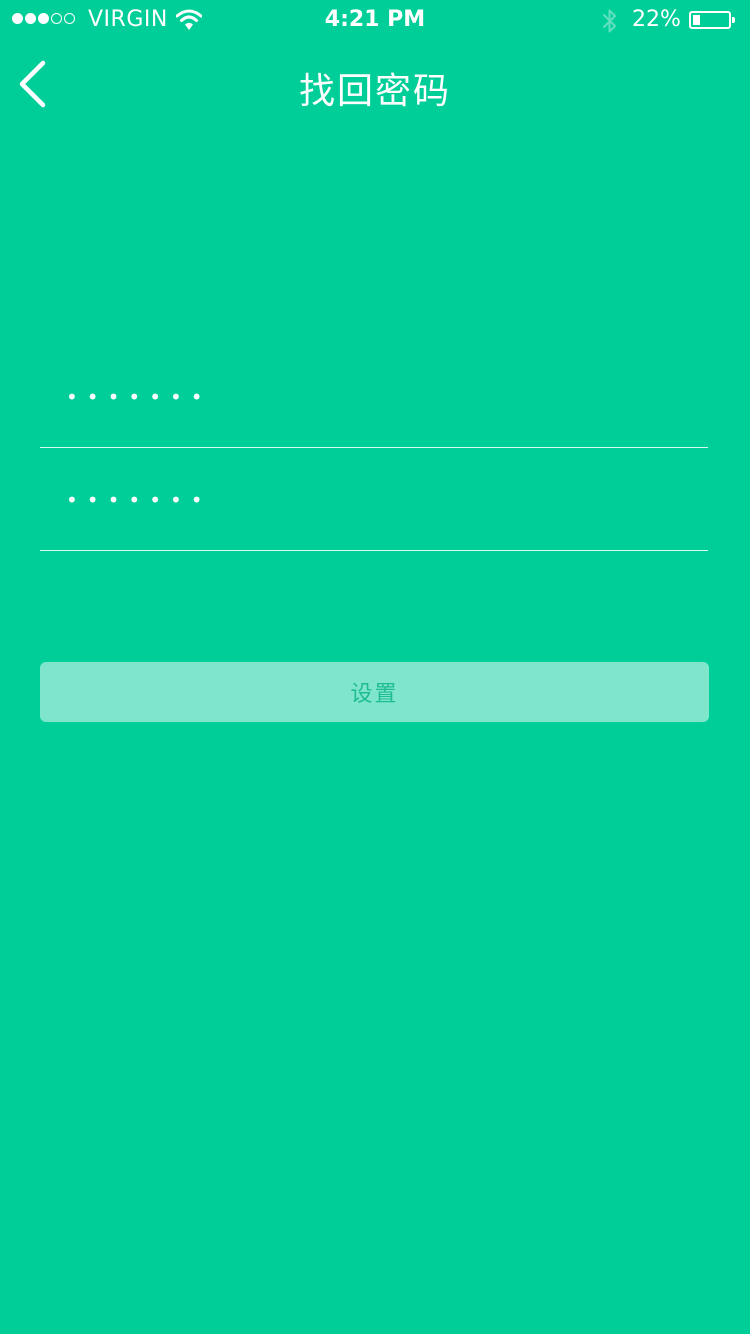 This screenshot has width=750, height=1334. I want to click on new-password-input, so click(376, 397).